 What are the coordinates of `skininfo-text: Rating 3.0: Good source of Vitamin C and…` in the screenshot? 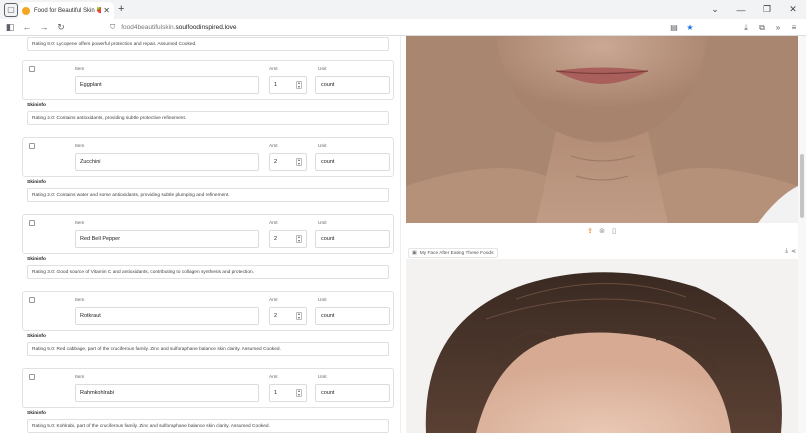 It's located at (208, 272).